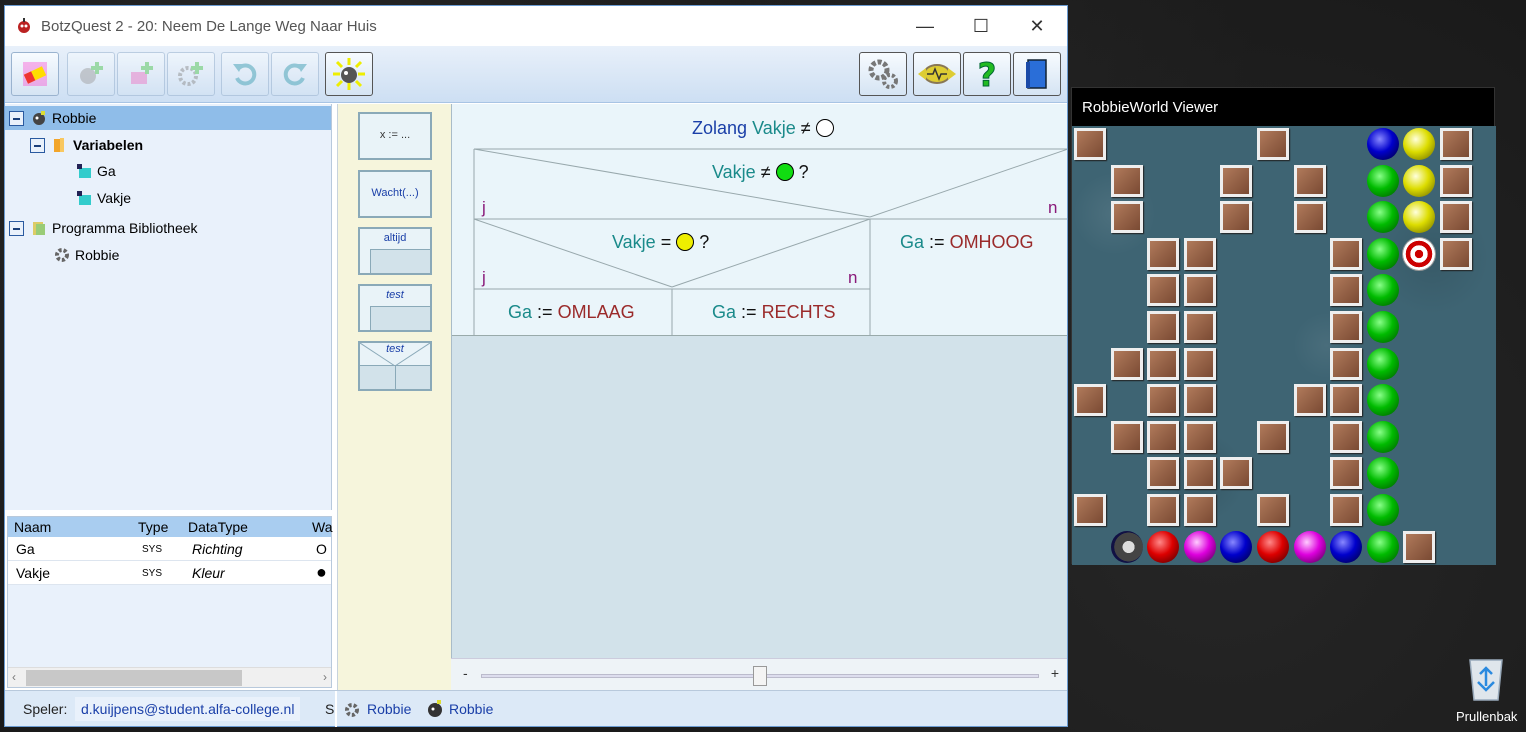 Image resolution: width=1526 pixels, height=732 pixels. I want to click on redo-button, so click(295, 74).